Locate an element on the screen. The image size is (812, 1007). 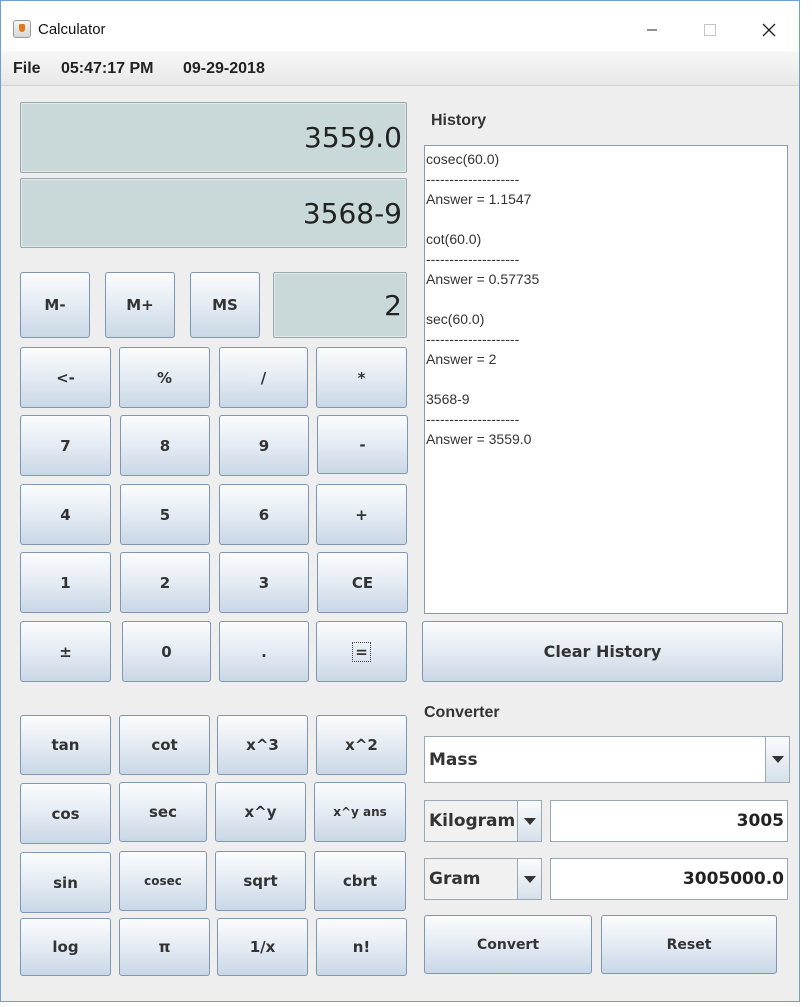
cot-button: cot is located at coordinates (164, 745).